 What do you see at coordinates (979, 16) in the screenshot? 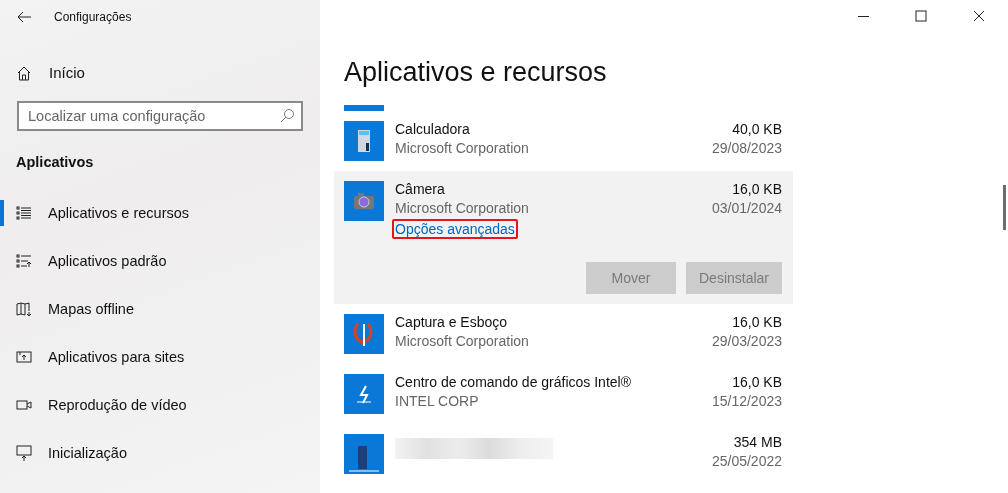
I see `close-icon` at bounding box center [979, 16].